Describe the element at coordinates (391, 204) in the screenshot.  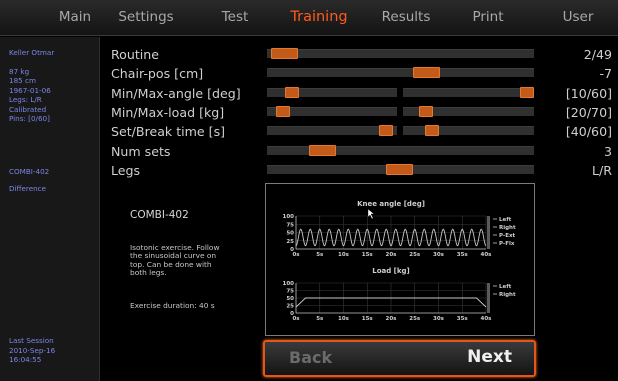
I see `chart-title: Knee angle [deg]` at that location.